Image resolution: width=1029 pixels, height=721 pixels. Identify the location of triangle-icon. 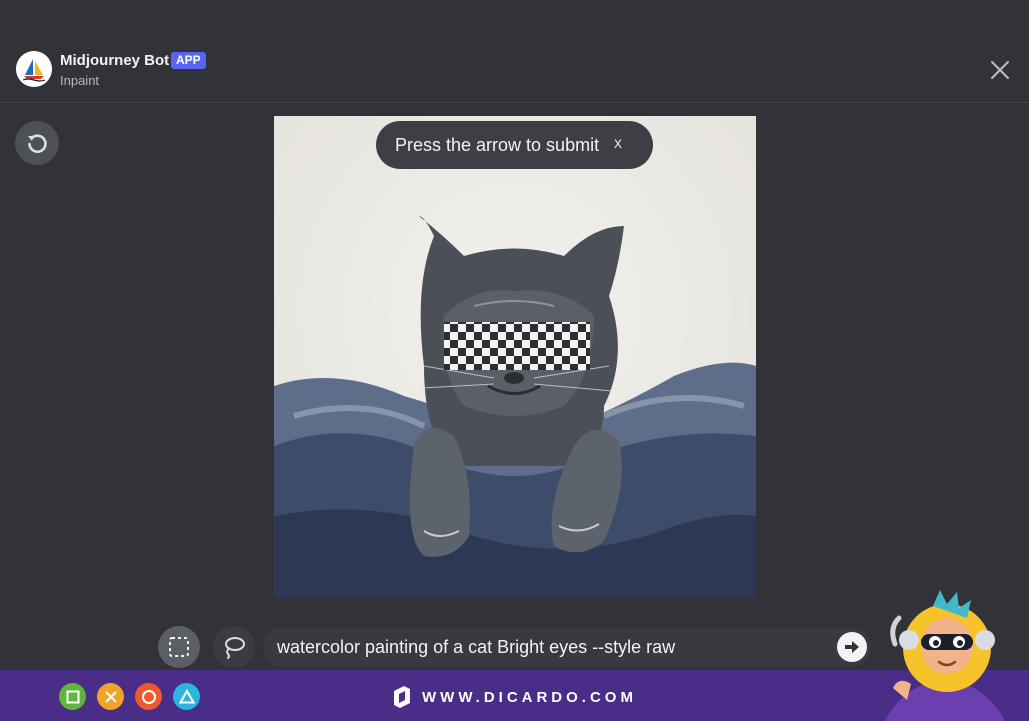
(186, 695).